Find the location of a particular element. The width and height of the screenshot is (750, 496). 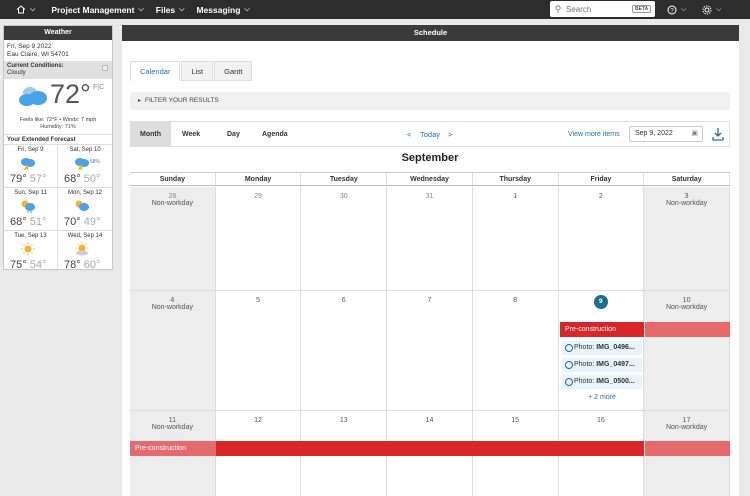

forecast-day: Sat, Sep 10 58% 68° 50° is located at coordinates (85, 165).